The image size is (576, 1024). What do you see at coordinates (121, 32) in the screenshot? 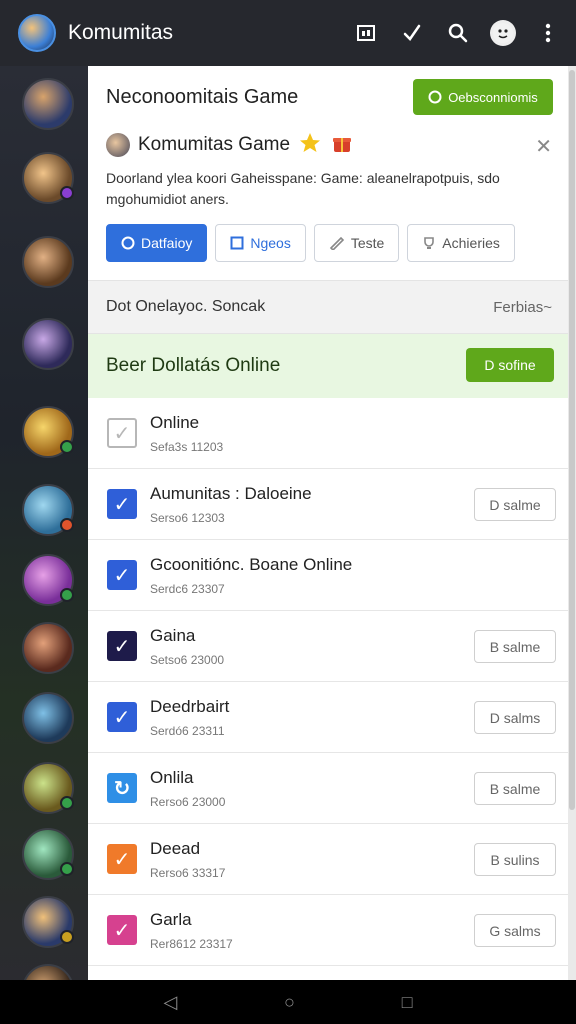
I see `app-title: Komumitas` at bounding box center [121, 32].